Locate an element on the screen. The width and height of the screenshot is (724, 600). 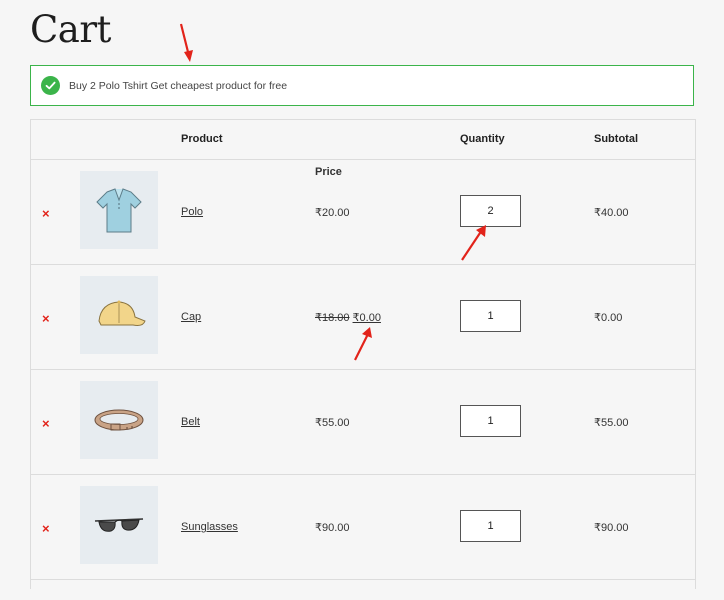
quantity-input: 2 is located at coordinates (490, 211).